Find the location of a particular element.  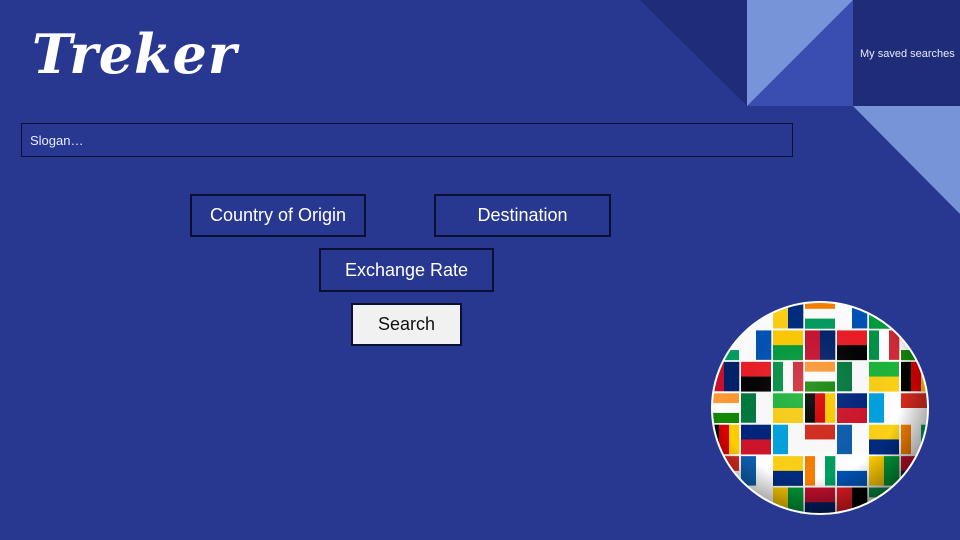

exchange-rate-label: Exchange Rate is located at coordinates (406, 269).